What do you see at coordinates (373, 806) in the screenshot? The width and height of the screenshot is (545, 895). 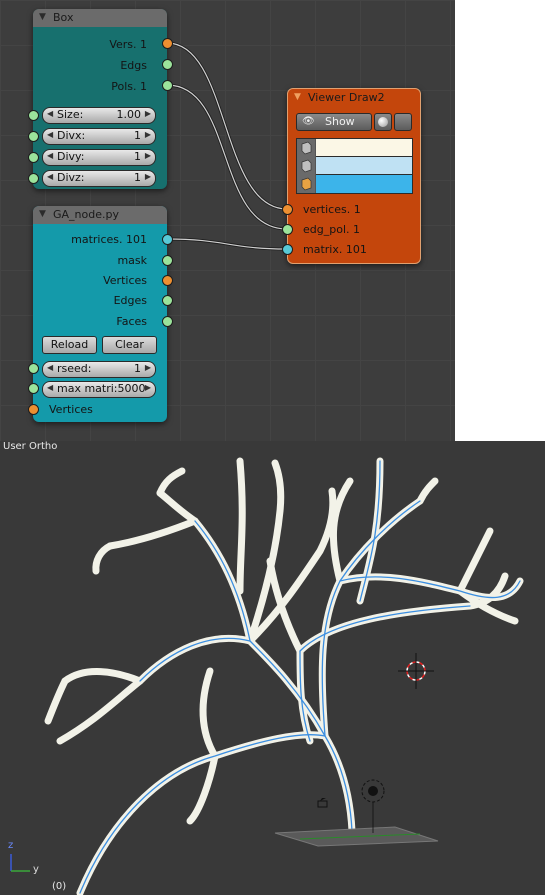 I see `lamp-icon` at bounding box center [373, 806].